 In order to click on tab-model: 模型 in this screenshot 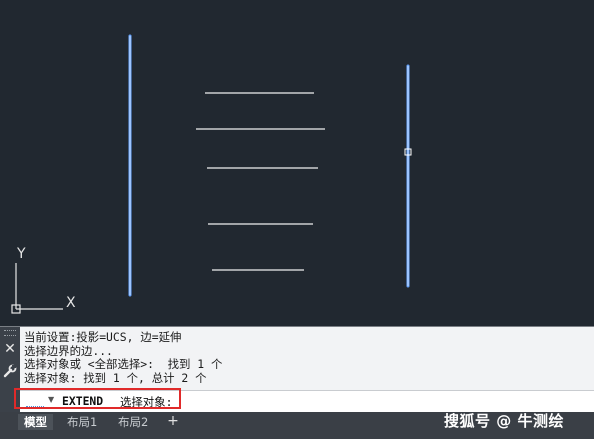, I will do `click(35, 422)`.